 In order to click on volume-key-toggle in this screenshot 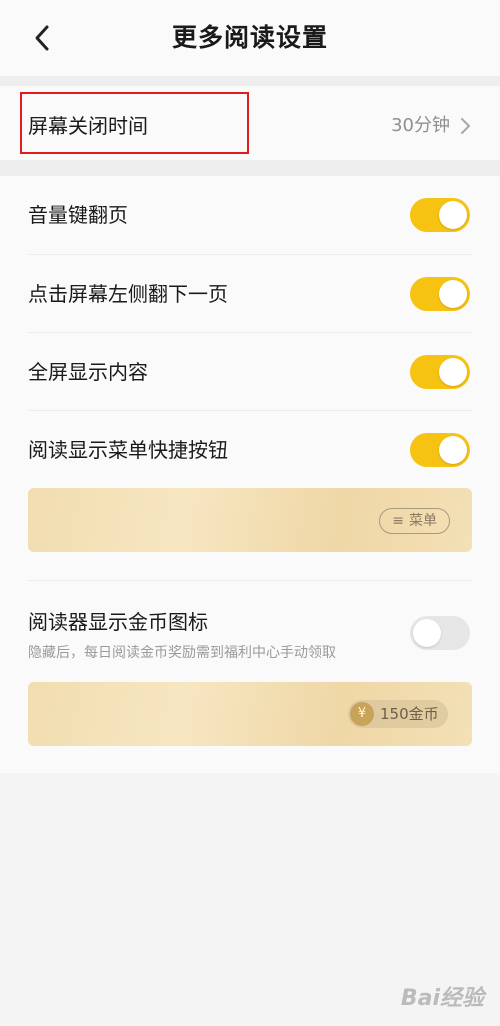, I will do `click(440, 215)`.